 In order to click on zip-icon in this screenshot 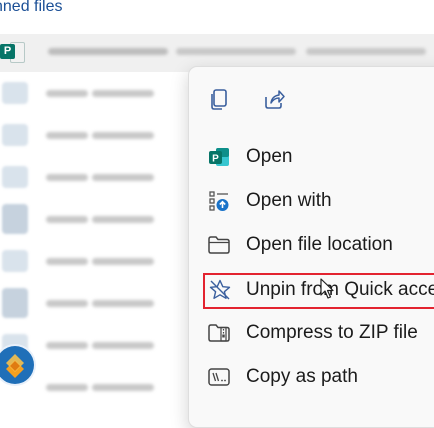, I will do `click(219, 333)`.